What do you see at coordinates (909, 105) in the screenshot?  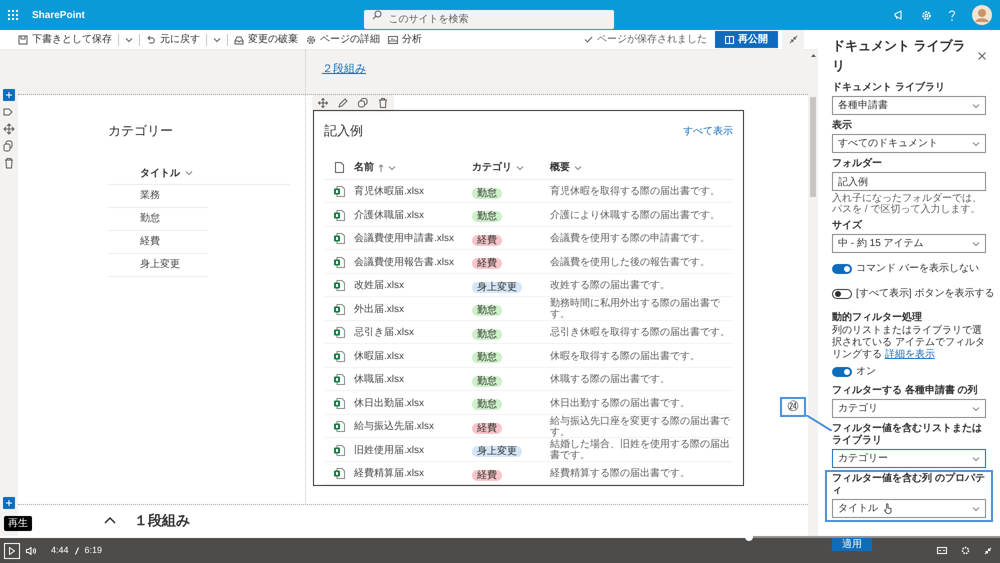 I see `dropdown-field: 各種申請書` at bounding box center [909, 105].